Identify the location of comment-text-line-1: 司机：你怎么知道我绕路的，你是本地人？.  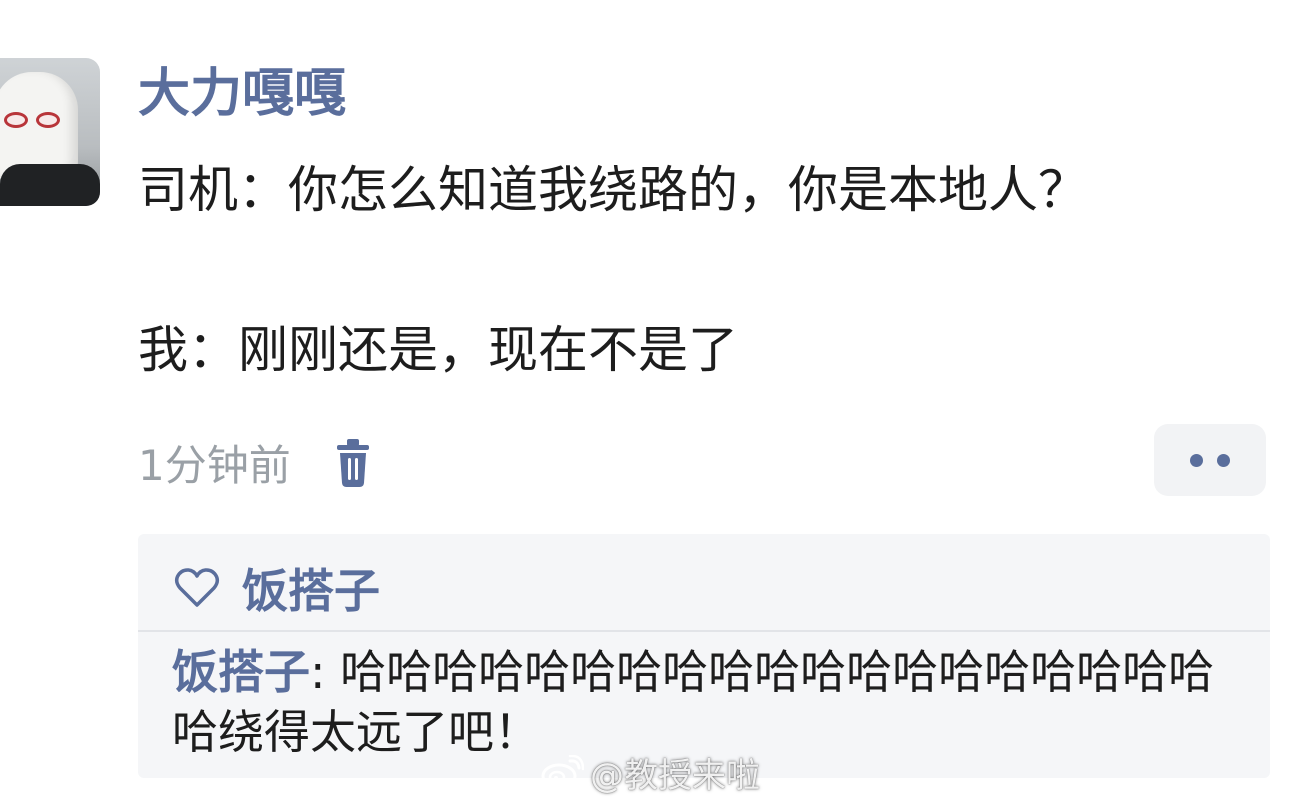
(613, 190).